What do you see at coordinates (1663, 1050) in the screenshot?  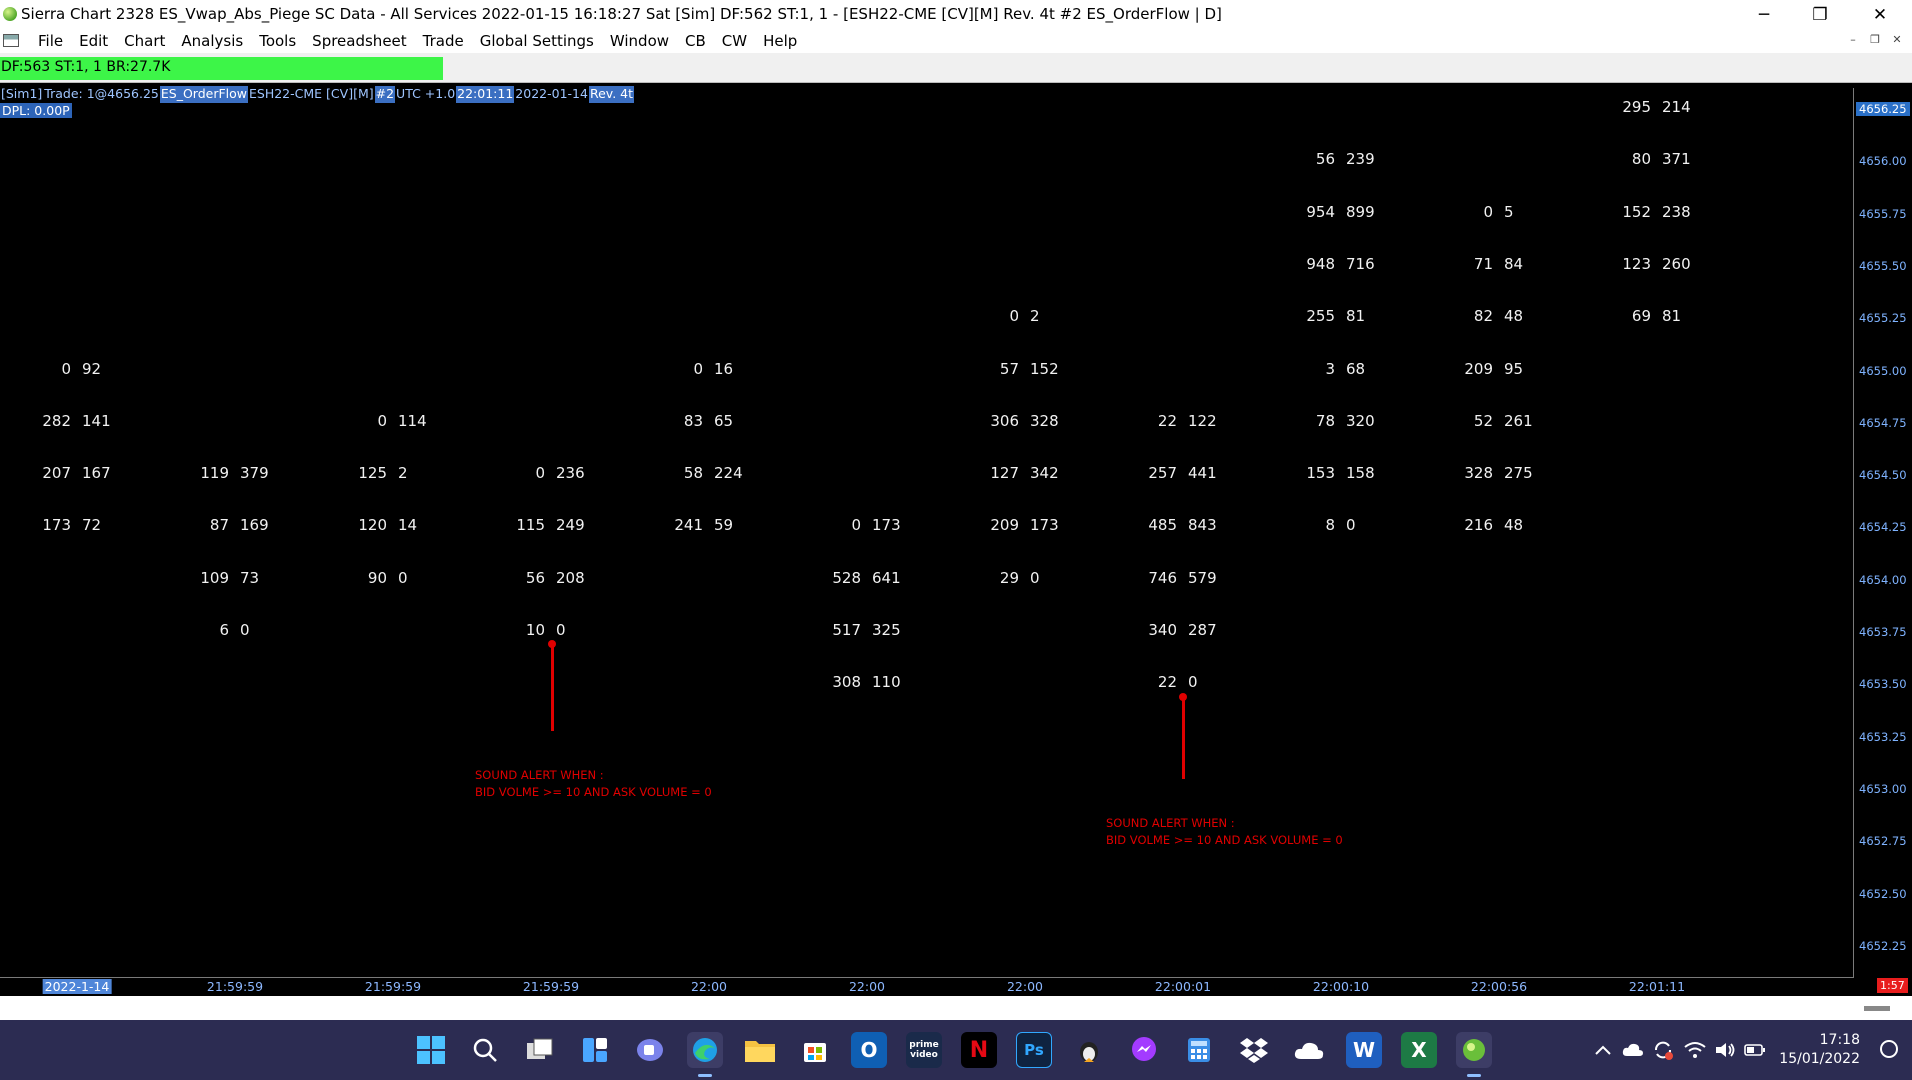 I see `sync-tray-icon` at bounding box center [1663, 1050].